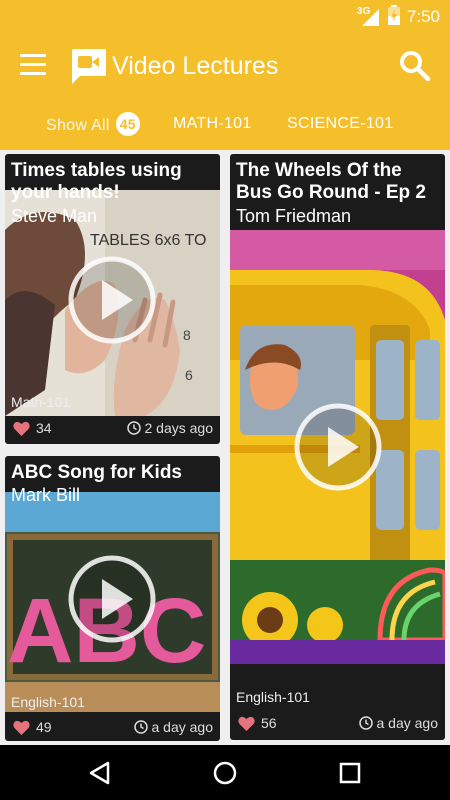  What do you see at coordinates (41, 402) in the screenshot?
I see `course-label: Math-101` at bounding box center [41, 402].